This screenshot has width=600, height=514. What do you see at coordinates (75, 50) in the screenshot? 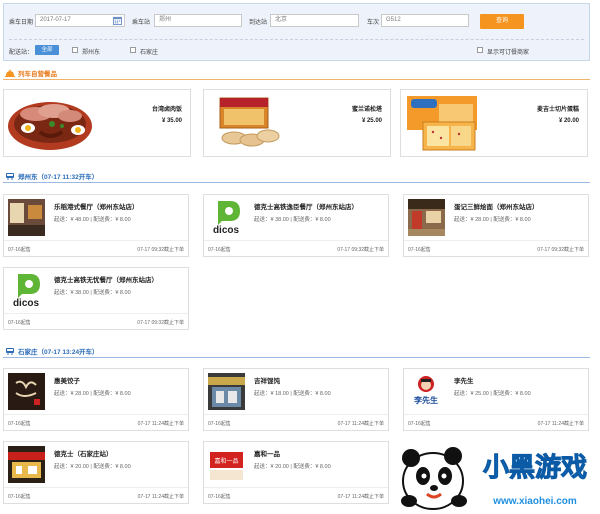
I see `station-zhengzhou-checkbox` at bounding box center [75, 50].